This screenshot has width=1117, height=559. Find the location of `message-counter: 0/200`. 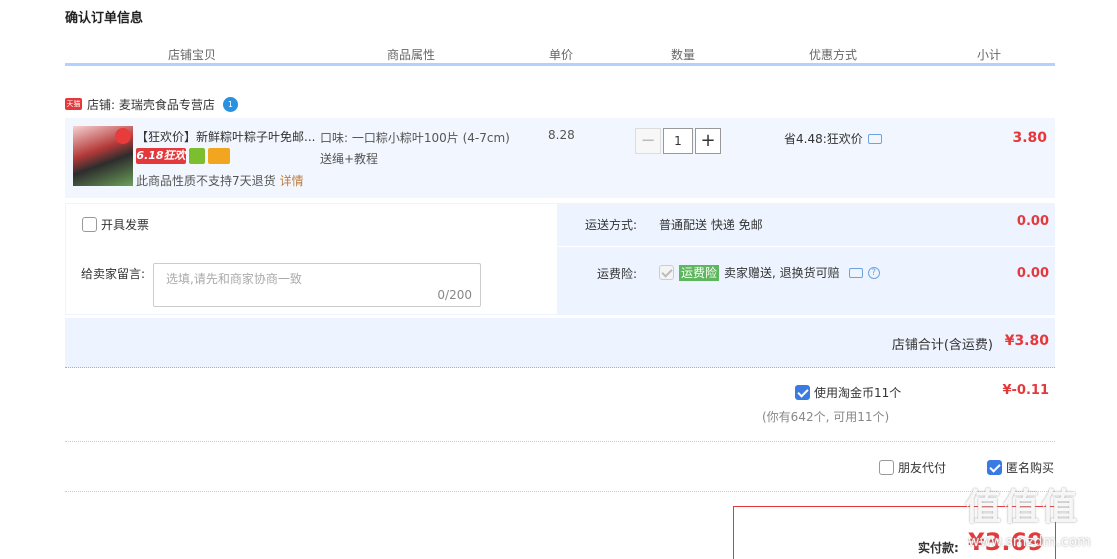

message-counter: 0/200 is located at coordinates (454, 295).